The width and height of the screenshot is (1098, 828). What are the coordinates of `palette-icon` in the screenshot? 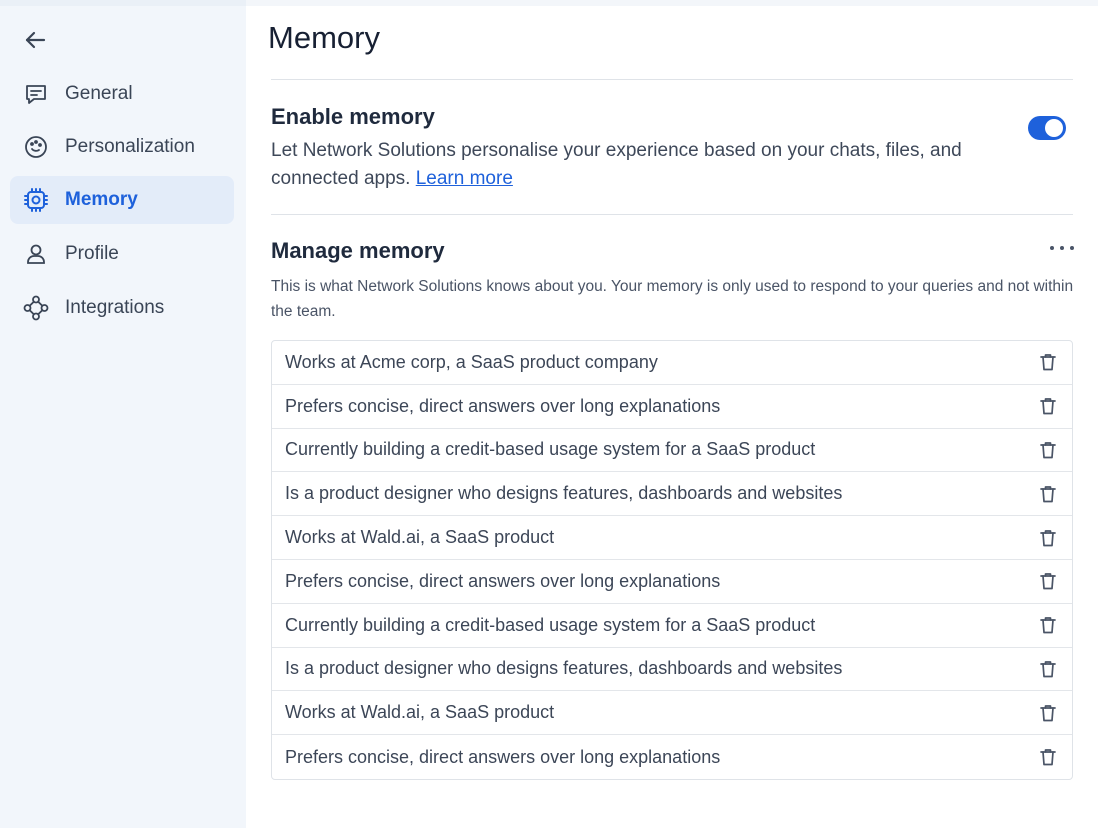 It's located at (36, 147).